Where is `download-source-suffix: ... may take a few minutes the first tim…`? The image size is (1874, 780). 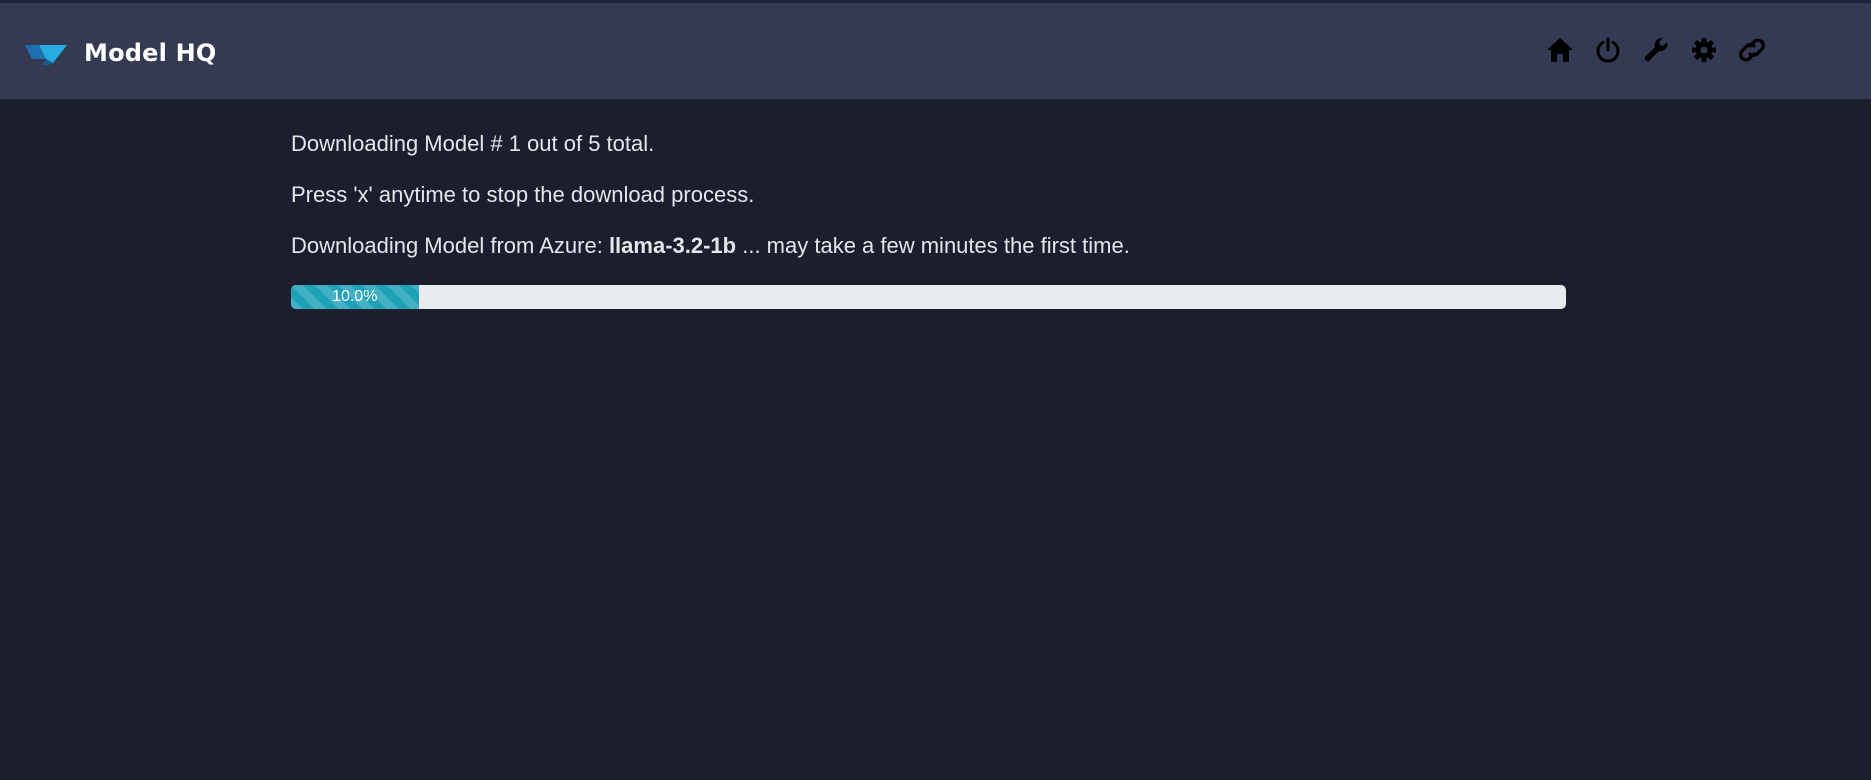 download-source-suffix: ... may take a few minutes the first tim… is located at coordinates (933, 245).